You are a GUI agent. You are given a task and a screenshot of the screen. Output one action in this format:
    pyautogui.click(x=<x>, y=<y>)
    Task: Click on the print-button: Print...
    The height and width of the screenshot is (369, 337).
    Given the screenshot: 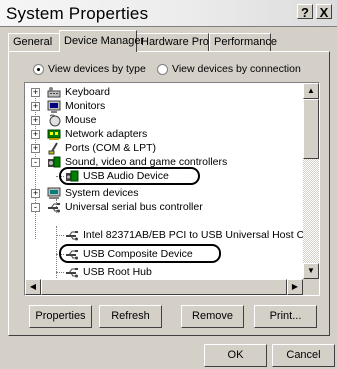 What is the action you would take?
    pyautogui.click(x=285, y=316)
    